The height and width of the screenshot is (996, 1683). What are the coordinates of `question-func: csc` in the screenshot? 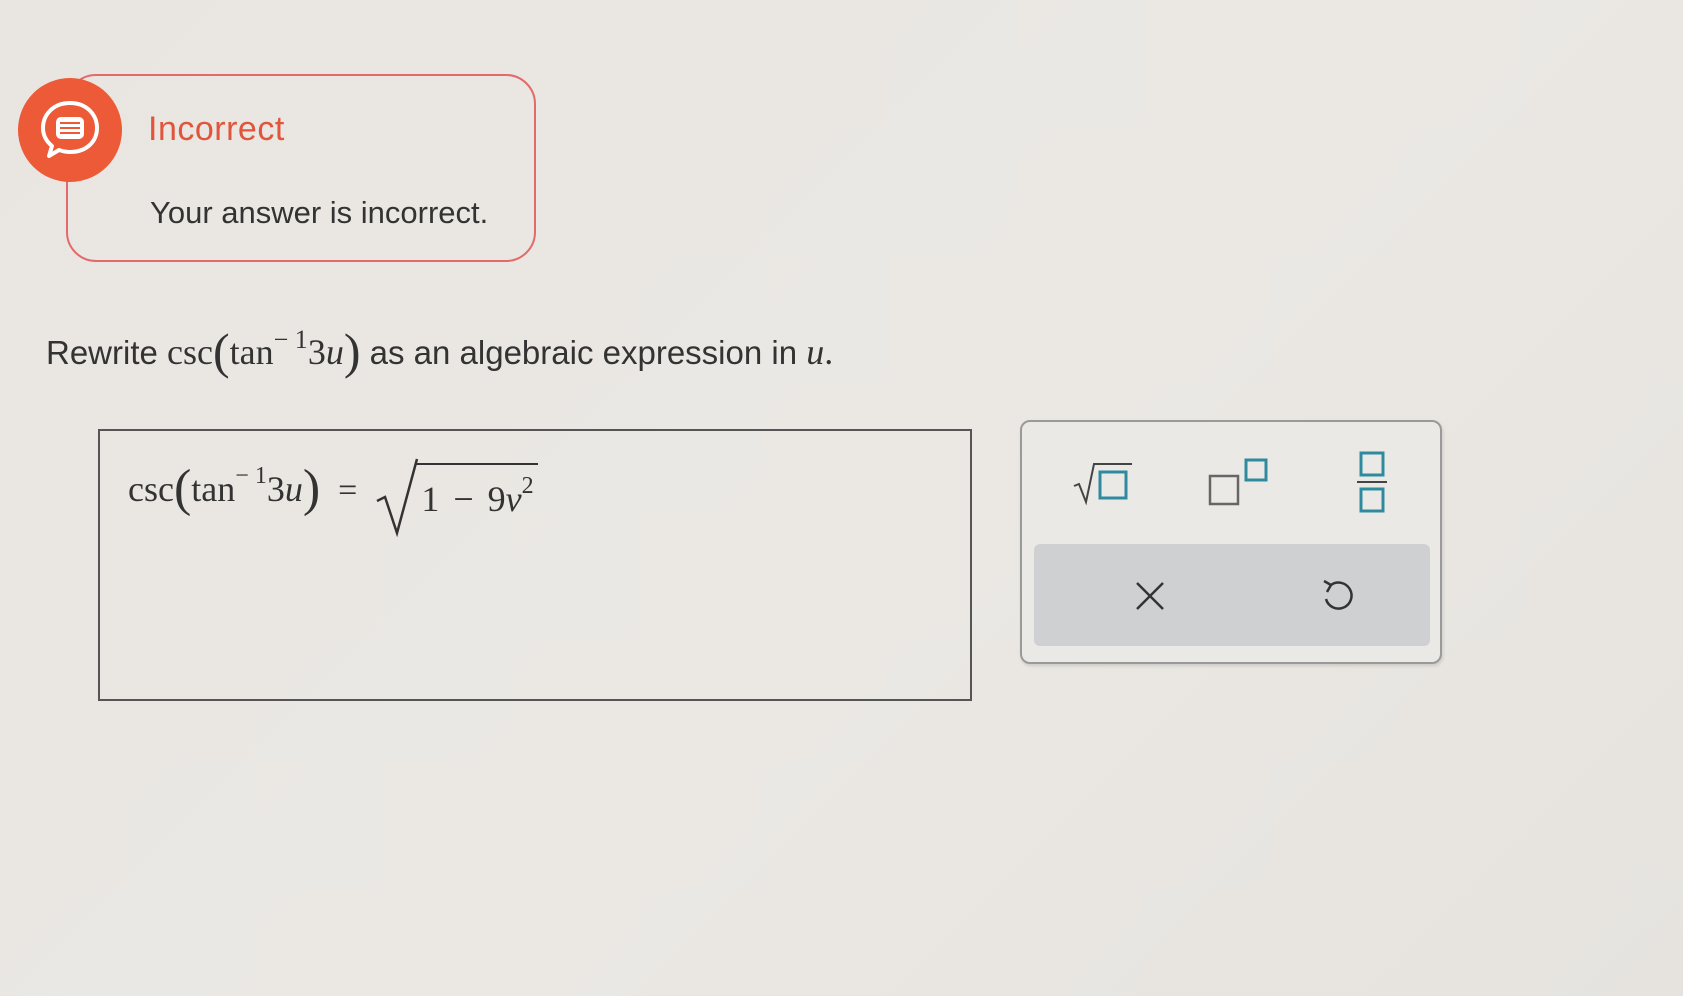 It's located at (190, 352).